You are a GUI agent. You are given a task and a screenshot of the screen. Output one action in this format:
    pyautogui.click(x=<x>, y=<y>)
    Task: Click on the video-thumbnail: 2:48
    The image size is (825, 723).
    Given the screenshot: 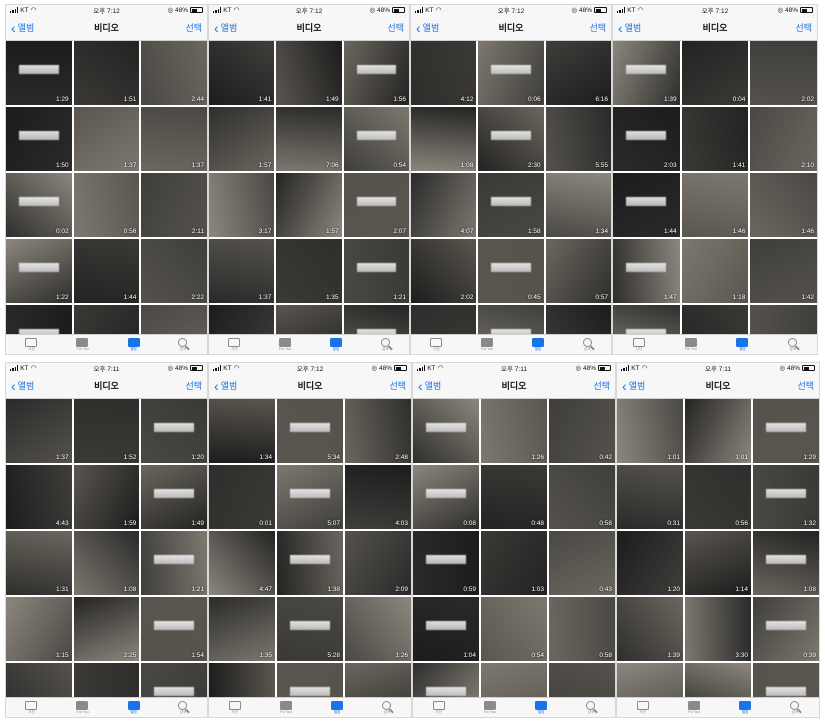 What is the action you would take?
    pyautogui.click(x=378, y=431)
    